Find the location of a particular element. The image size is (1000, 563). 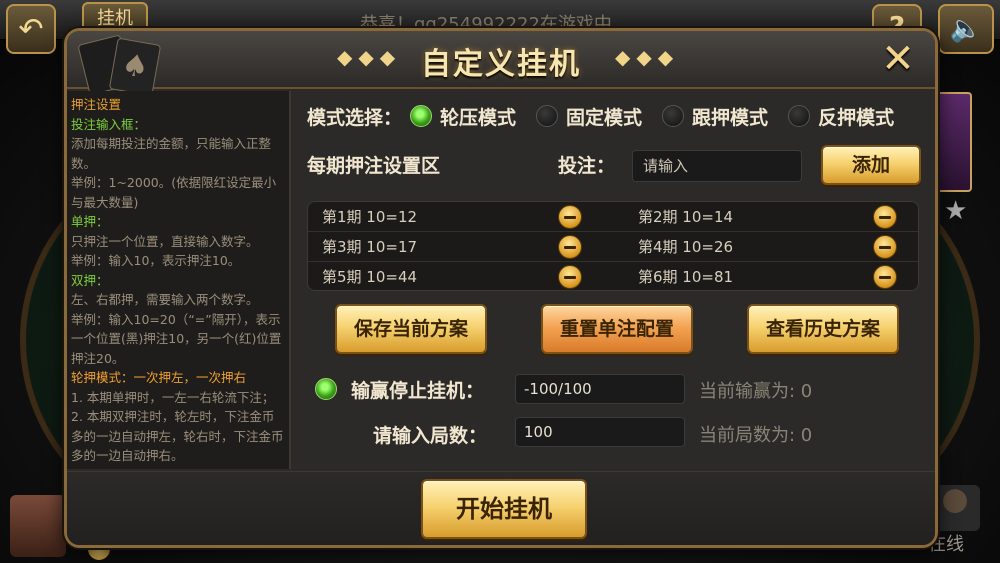

side-card is located at coordinates (952, 142).